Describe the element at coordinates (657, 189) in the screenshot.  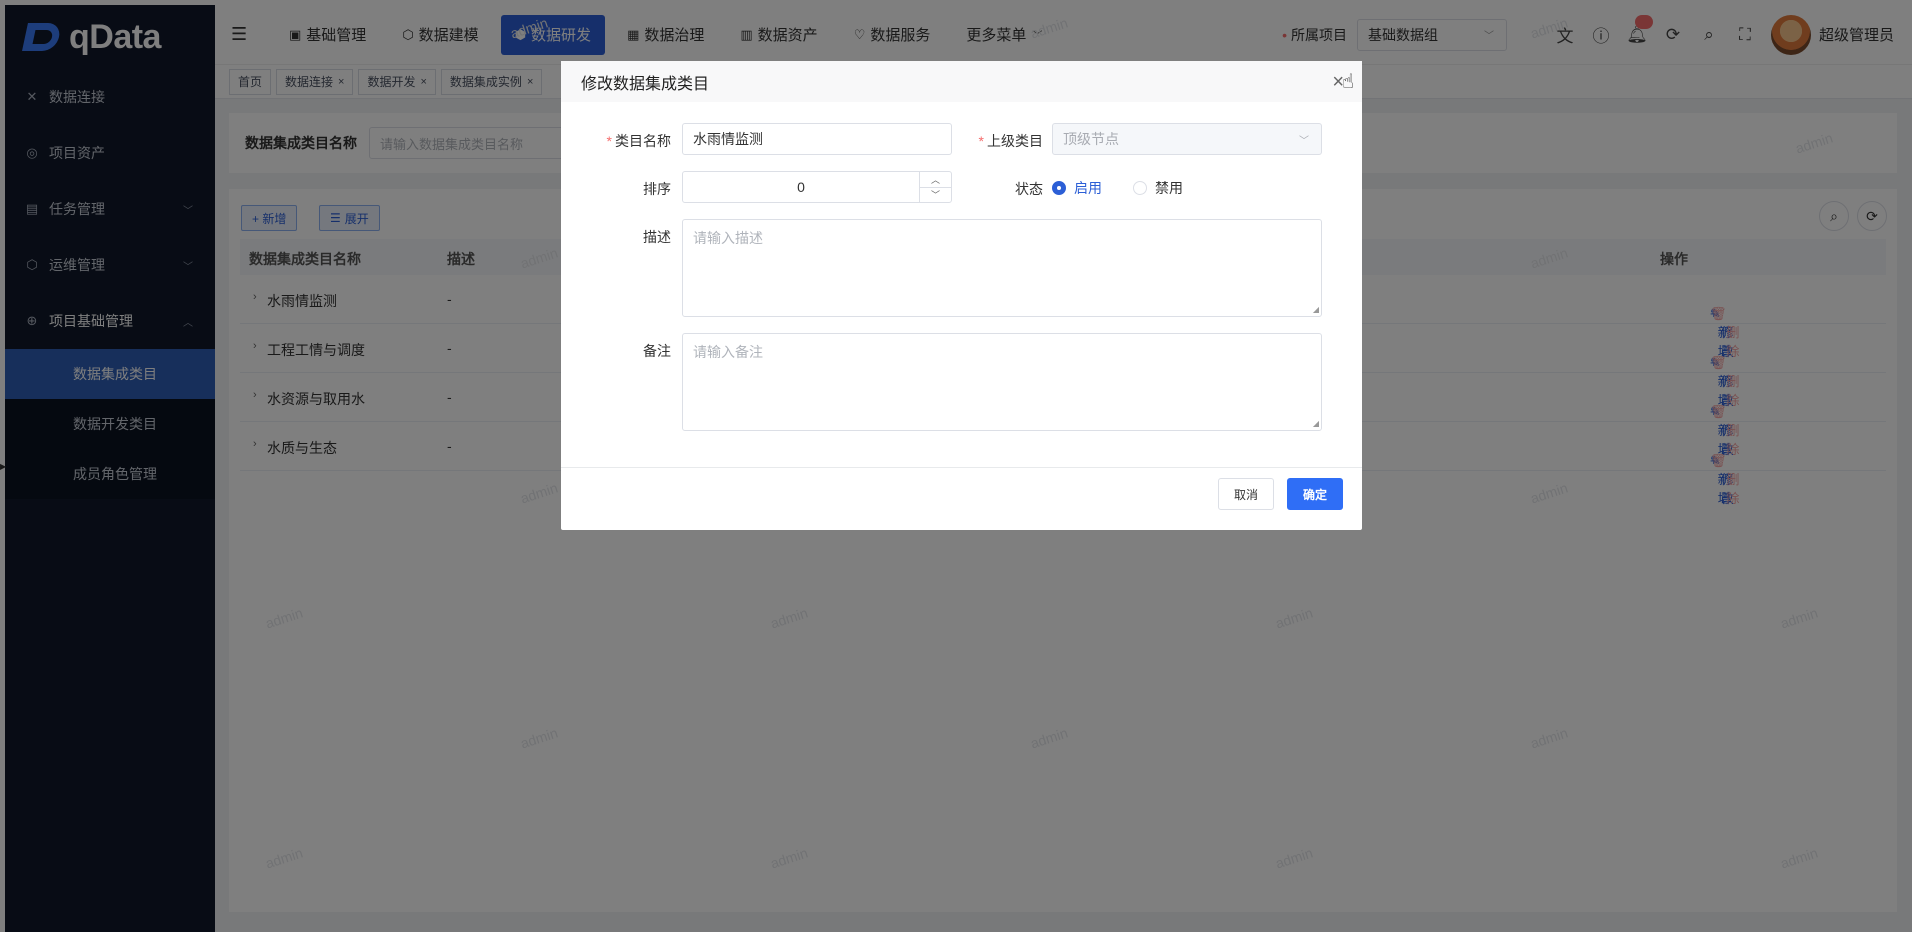
I see `sort-label: 排序` at that location.